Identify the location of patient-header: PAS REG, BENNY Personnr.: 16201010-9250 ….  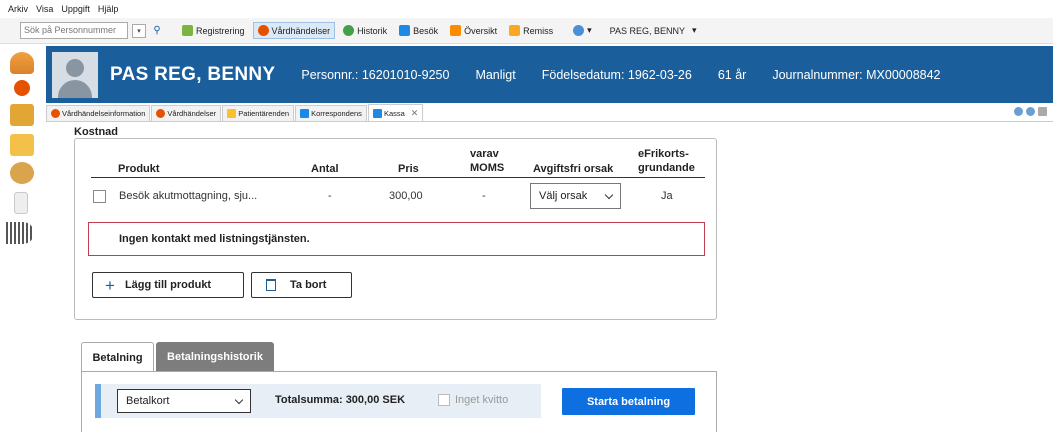
(549, 74).